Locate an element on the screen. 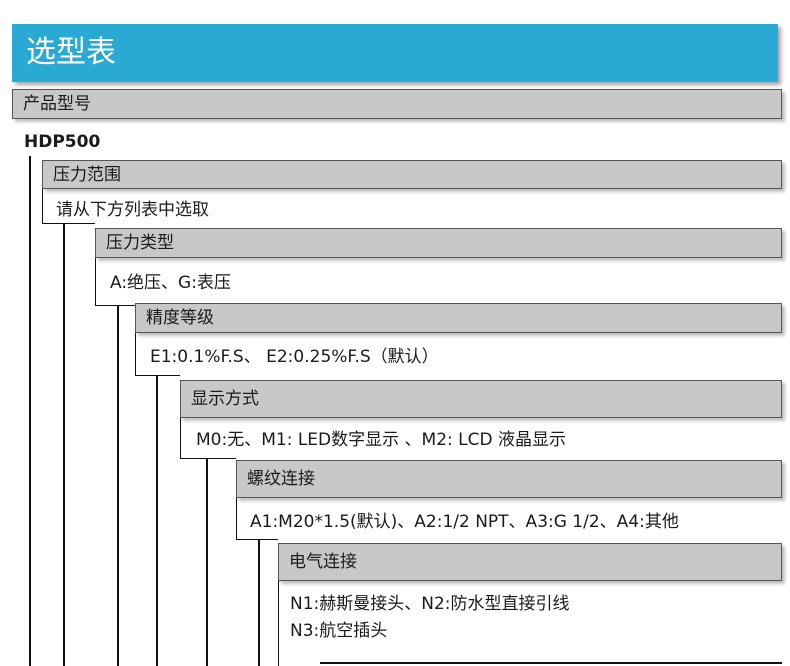 This screenshot has height=666, width=790. section-options-line: N1:赫斯曼接头、N2:防水型直接引线 is located at coordinates (430, 604).